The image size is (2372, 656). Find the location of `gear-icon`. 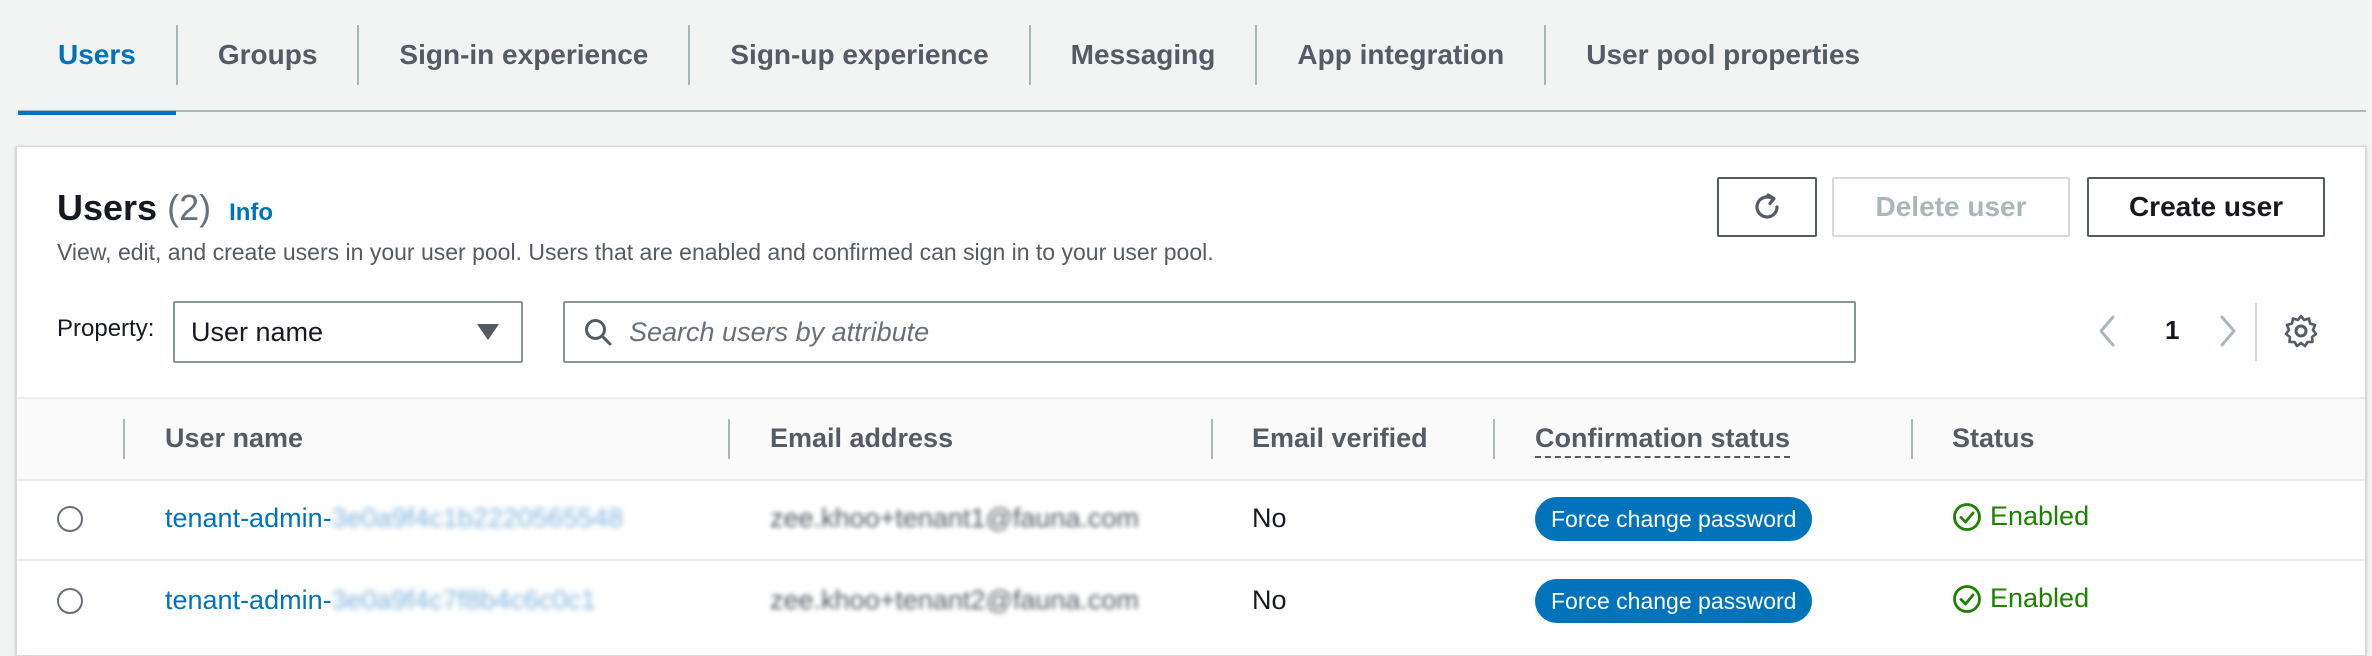

gear-icon is located at coordinates (2301, 331).